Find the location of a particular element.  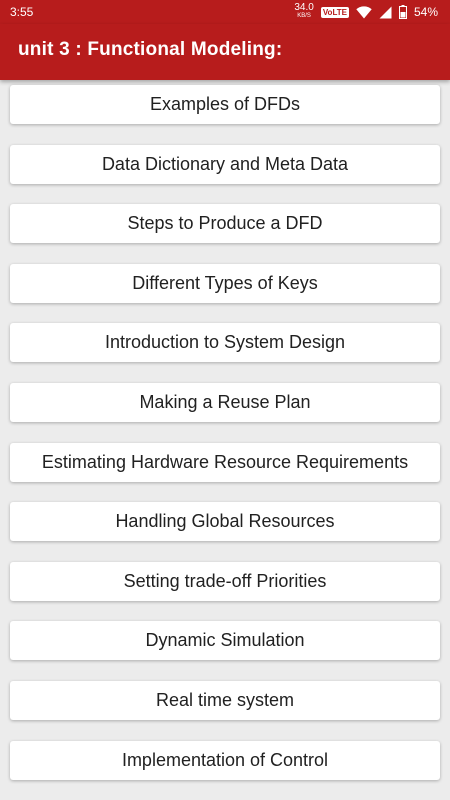

status-icons: 34.0 KB/S VoLTE 54% is located at coordinates (366, 12).